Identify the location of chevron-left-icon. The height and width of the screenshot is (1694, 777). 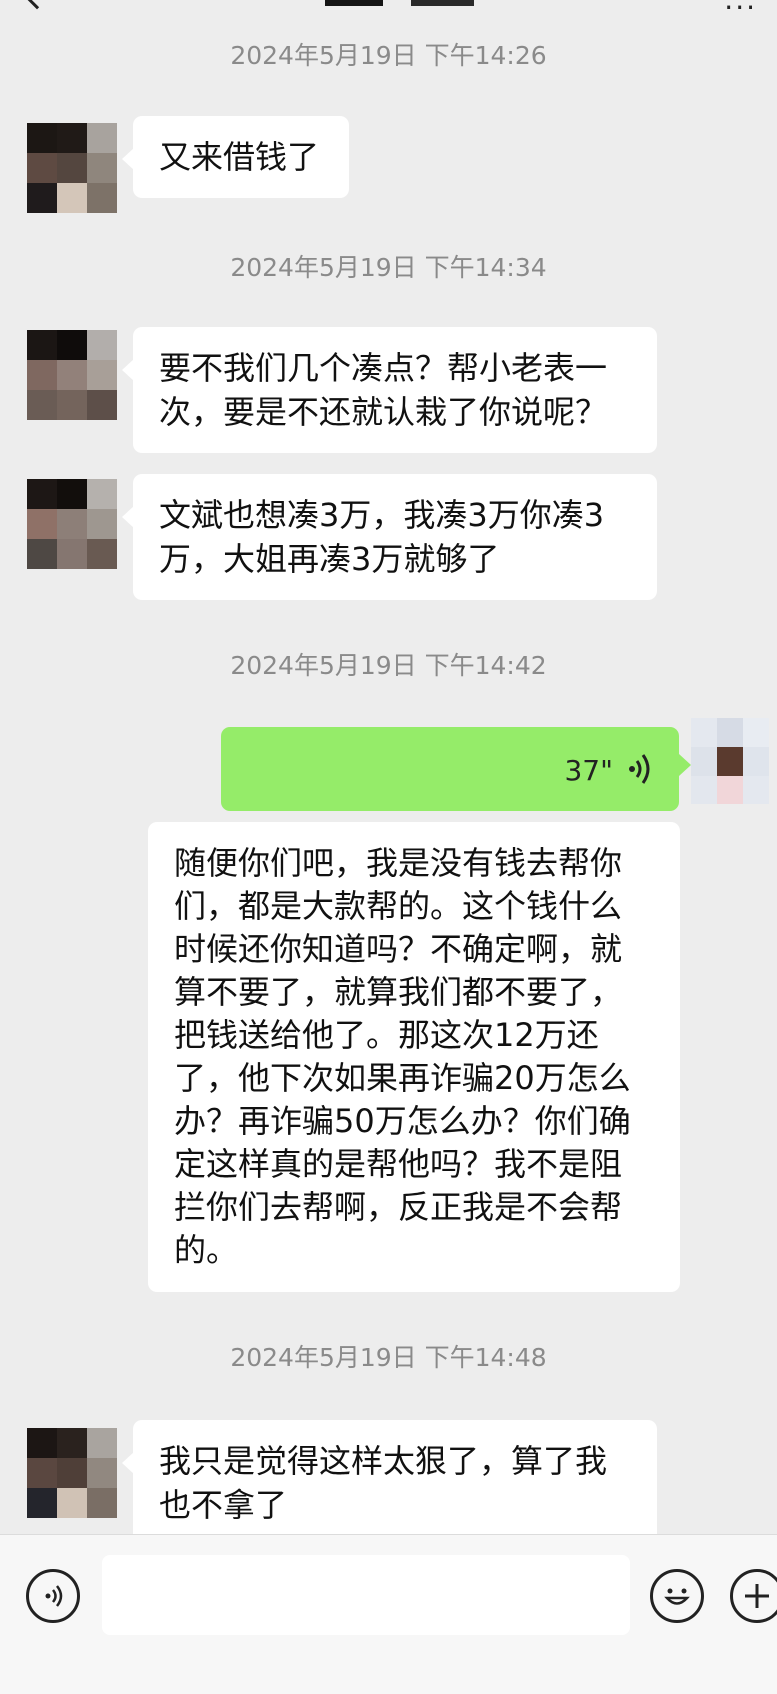
(37, 5).